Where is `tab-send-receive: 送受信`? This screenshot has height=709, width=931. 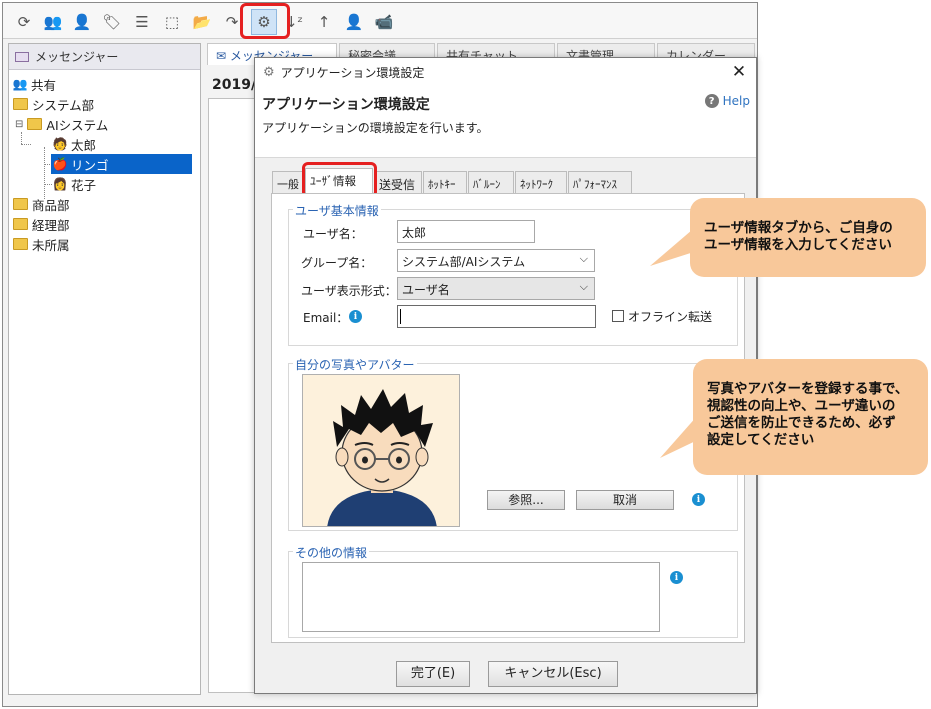
tab-send-receive: 送受信 is located at coordinates (398, 182).